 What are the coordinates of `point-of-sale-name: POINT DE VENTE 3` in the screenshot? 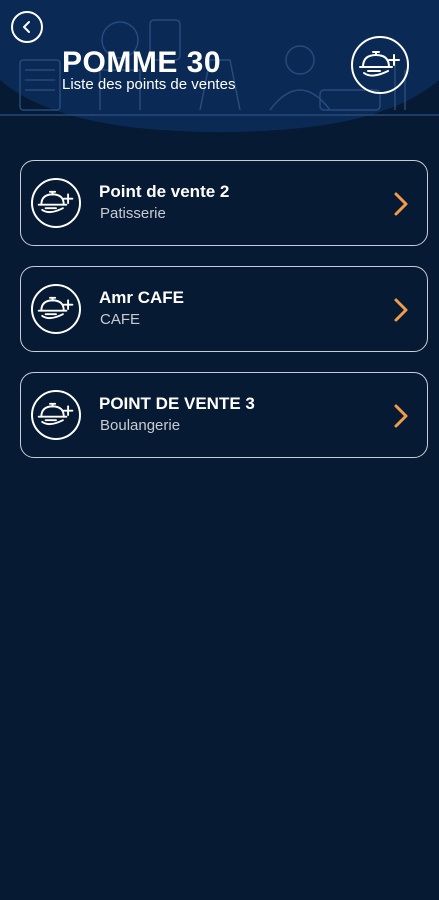 It's located at (177, 403).